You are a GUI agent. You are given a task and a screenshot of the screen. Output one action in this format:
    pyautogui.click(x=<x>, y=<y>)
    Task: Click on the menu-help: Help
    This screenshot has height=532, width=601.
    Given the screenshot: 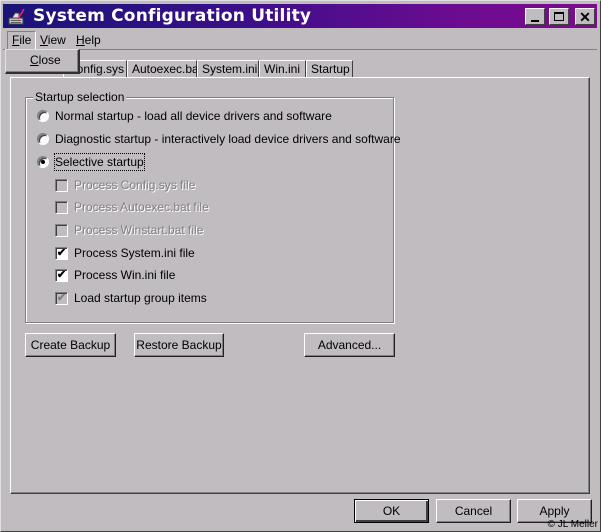 What is the action you would take?
    pyautogui.click(x=88, y=40)
    